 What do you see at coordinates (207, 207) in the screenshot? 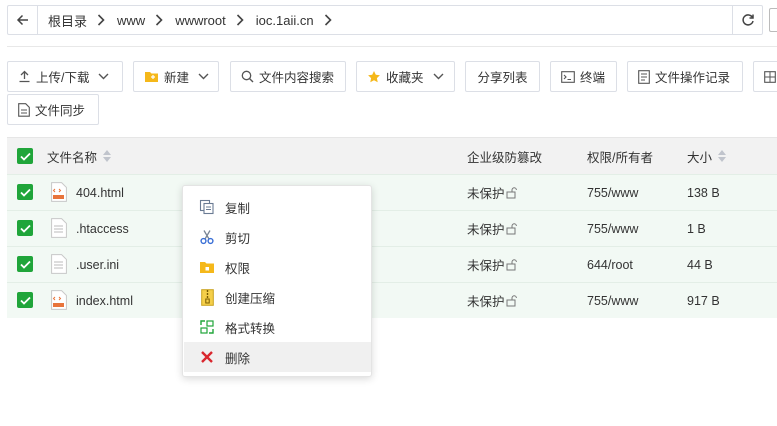
I see `copy-icon` at bounding box center [207, 207].